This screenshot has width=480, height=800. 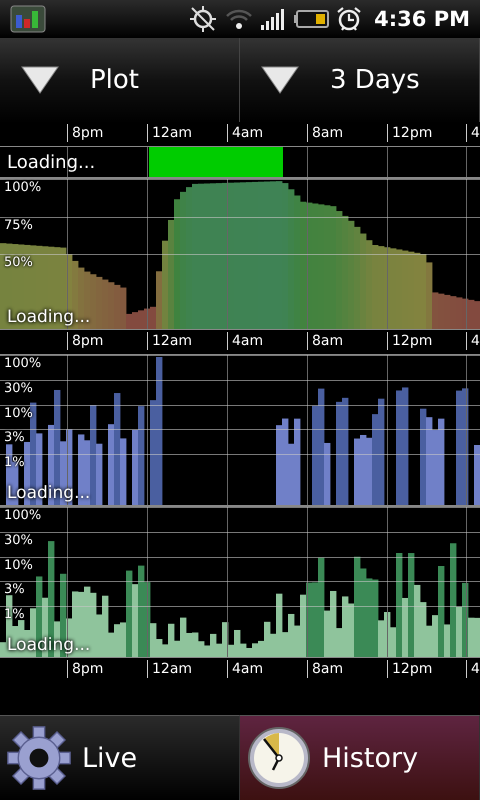 What do you see at coordinates (349, 19) in the screenshot?
I see `alarm-clock-icon` at bounding box center [349, 19].